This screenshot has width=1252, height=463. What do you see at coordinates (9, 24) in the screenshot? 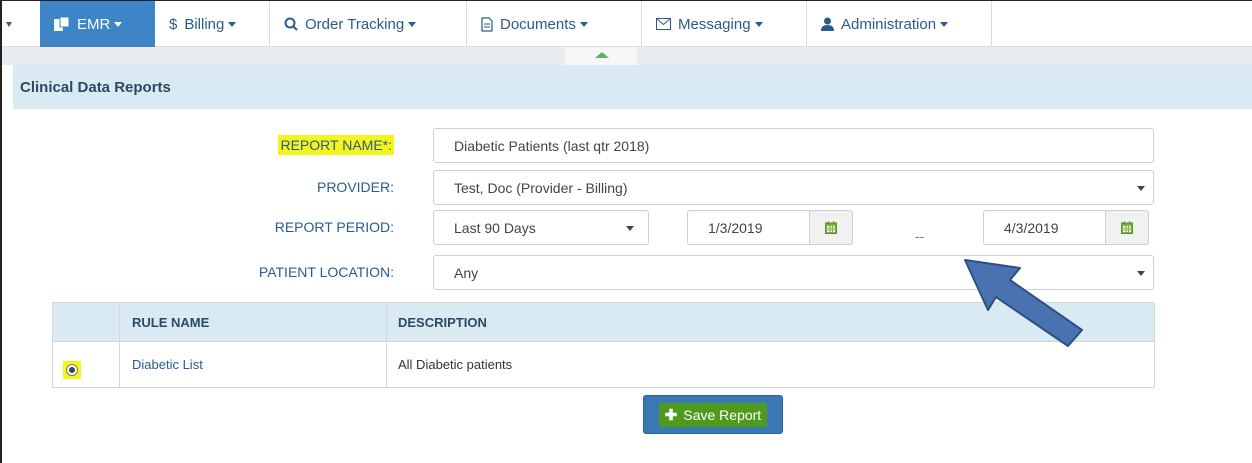
I see `nav-overflow-caret-icon` at bounding box center [9, 24].